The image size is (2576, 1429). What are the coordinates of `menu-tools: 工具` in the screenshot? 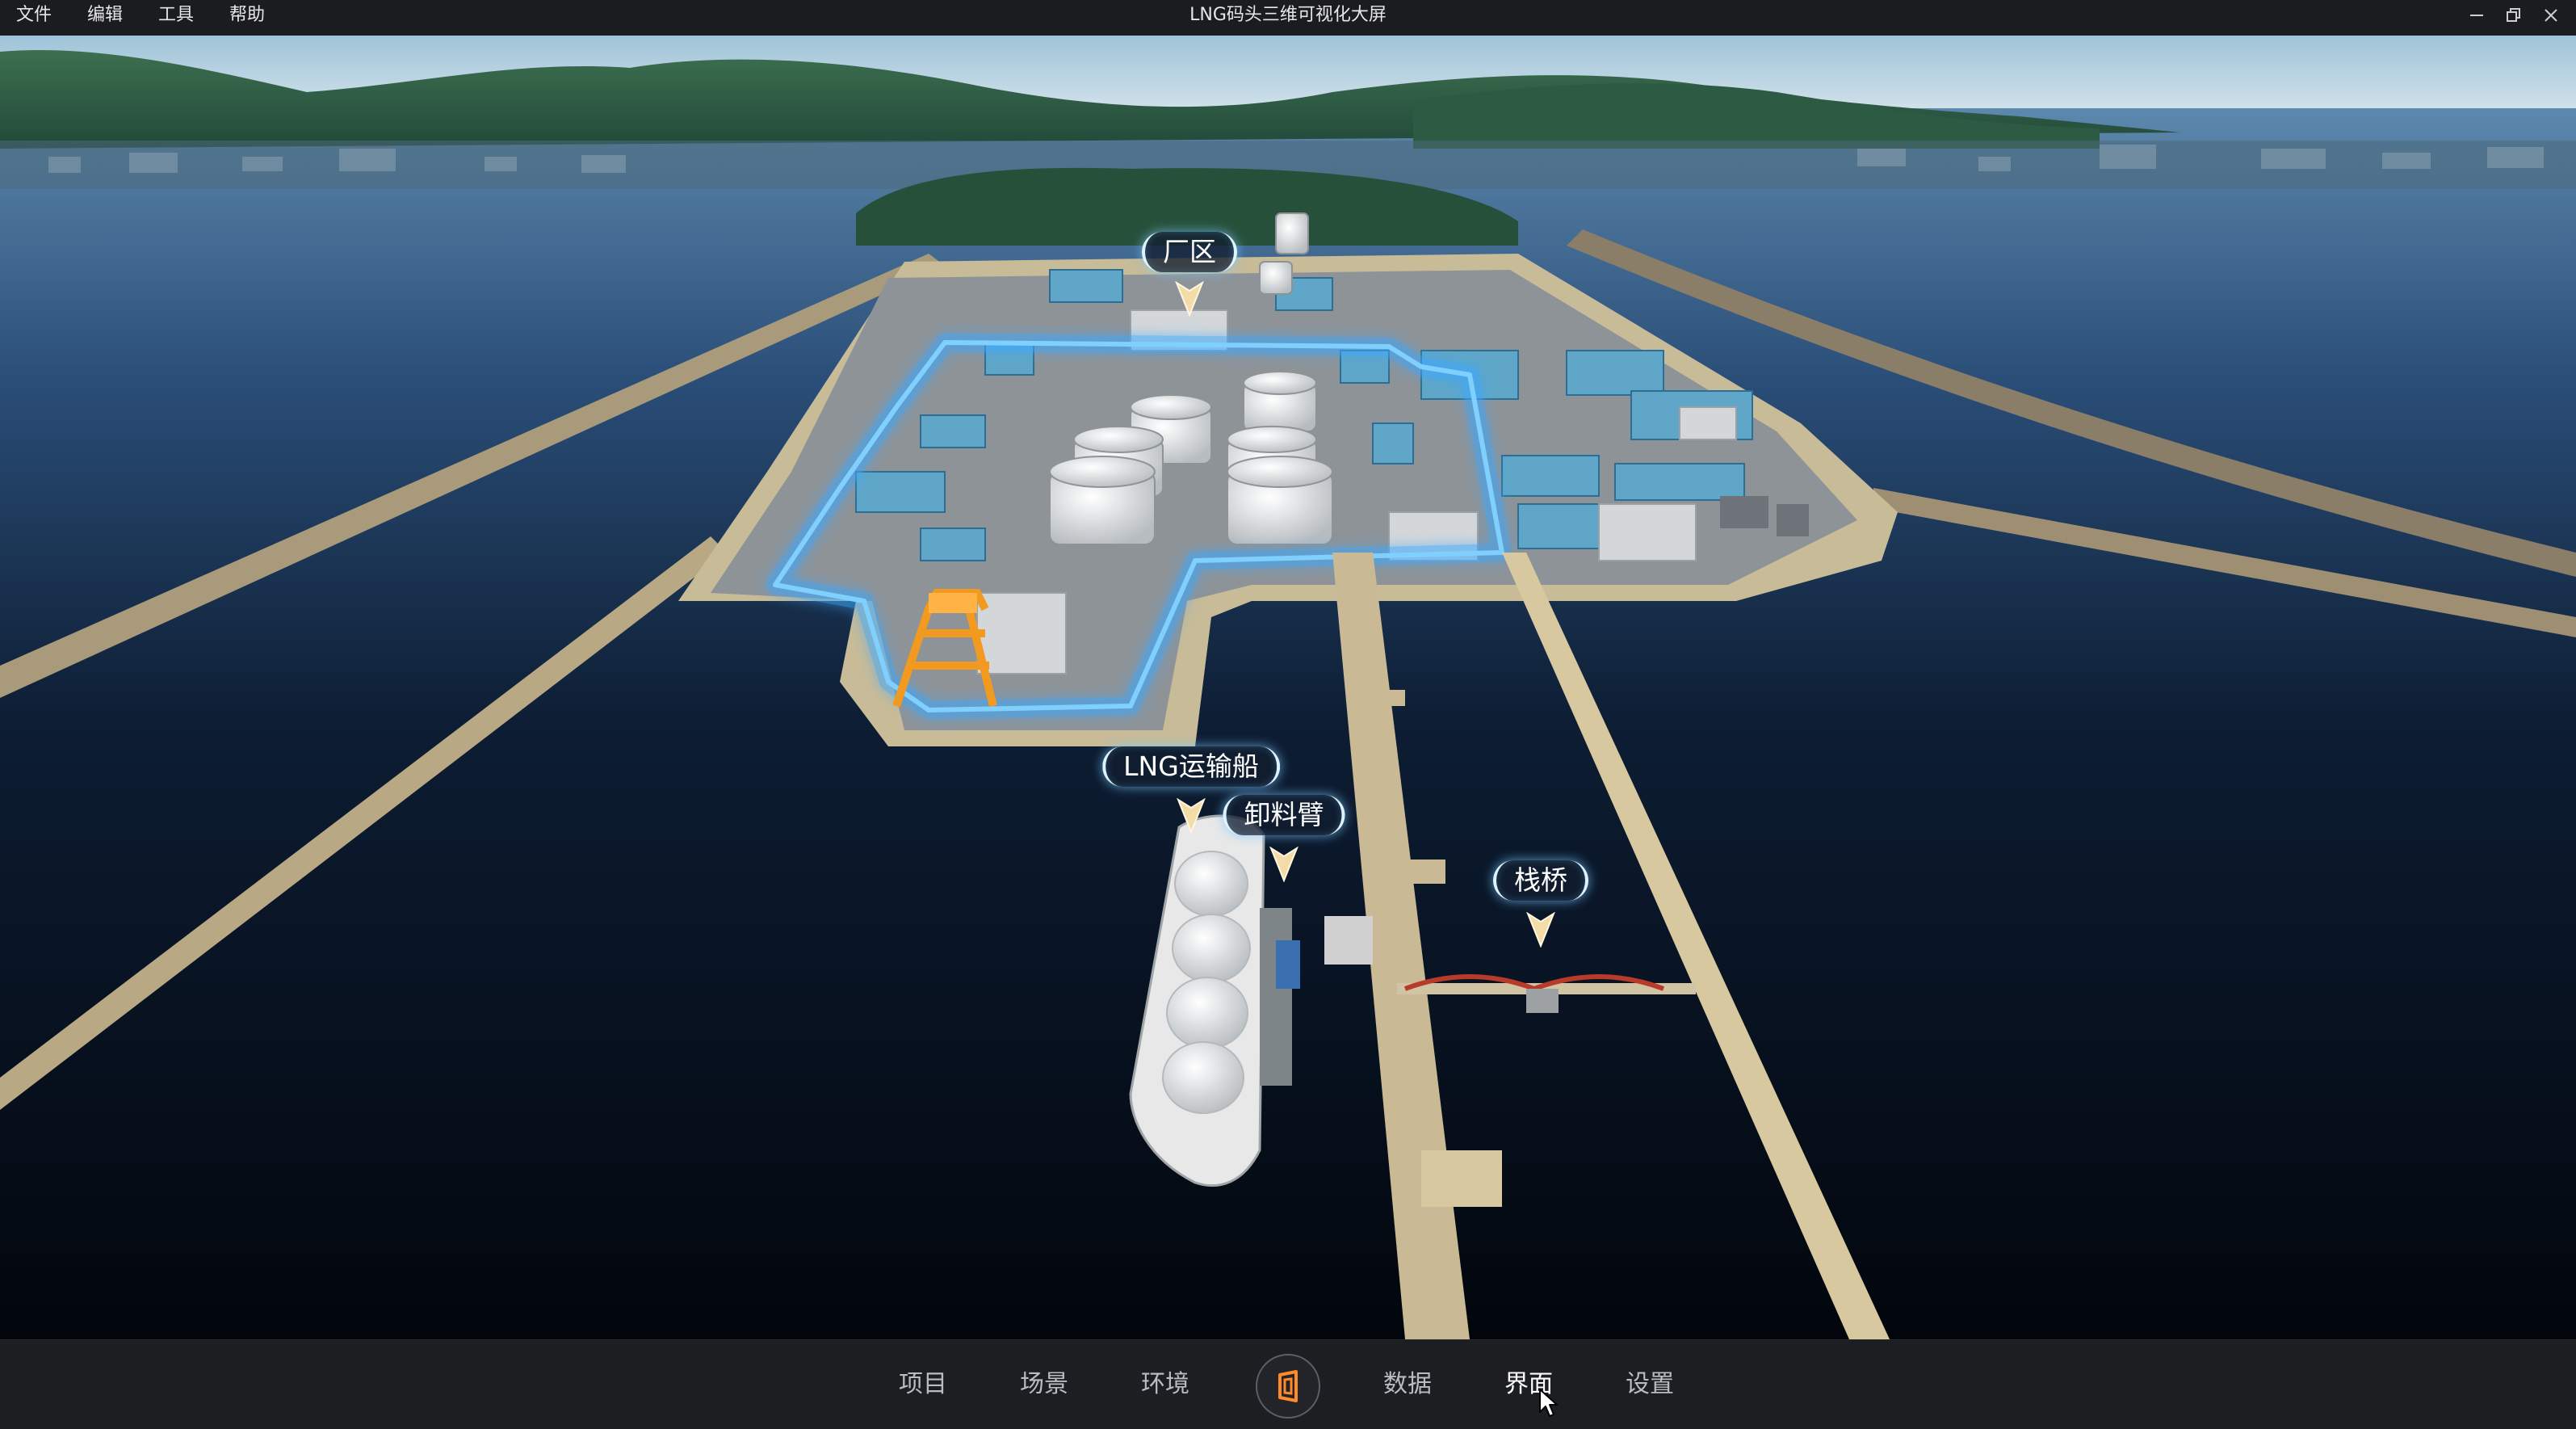 It's located at (176, 18).